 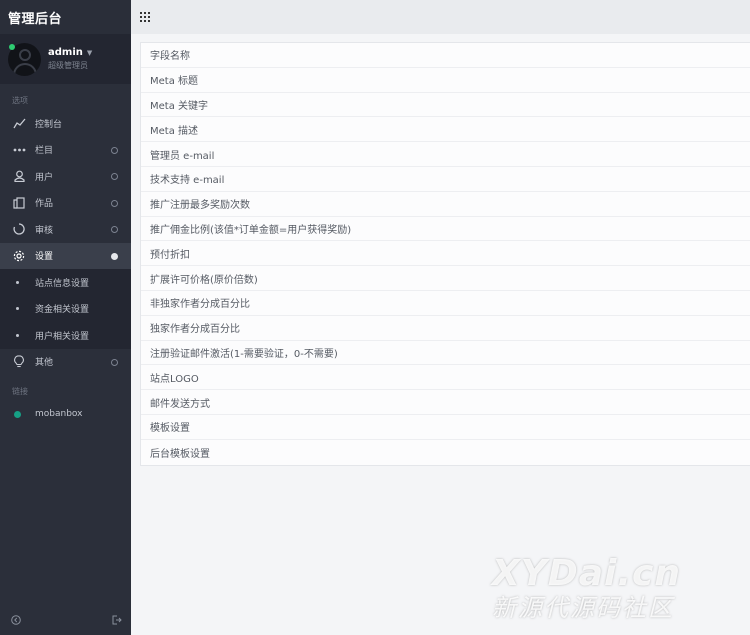 I want to click on sidebar-item-label: 作品, so click(x=44, y=204).